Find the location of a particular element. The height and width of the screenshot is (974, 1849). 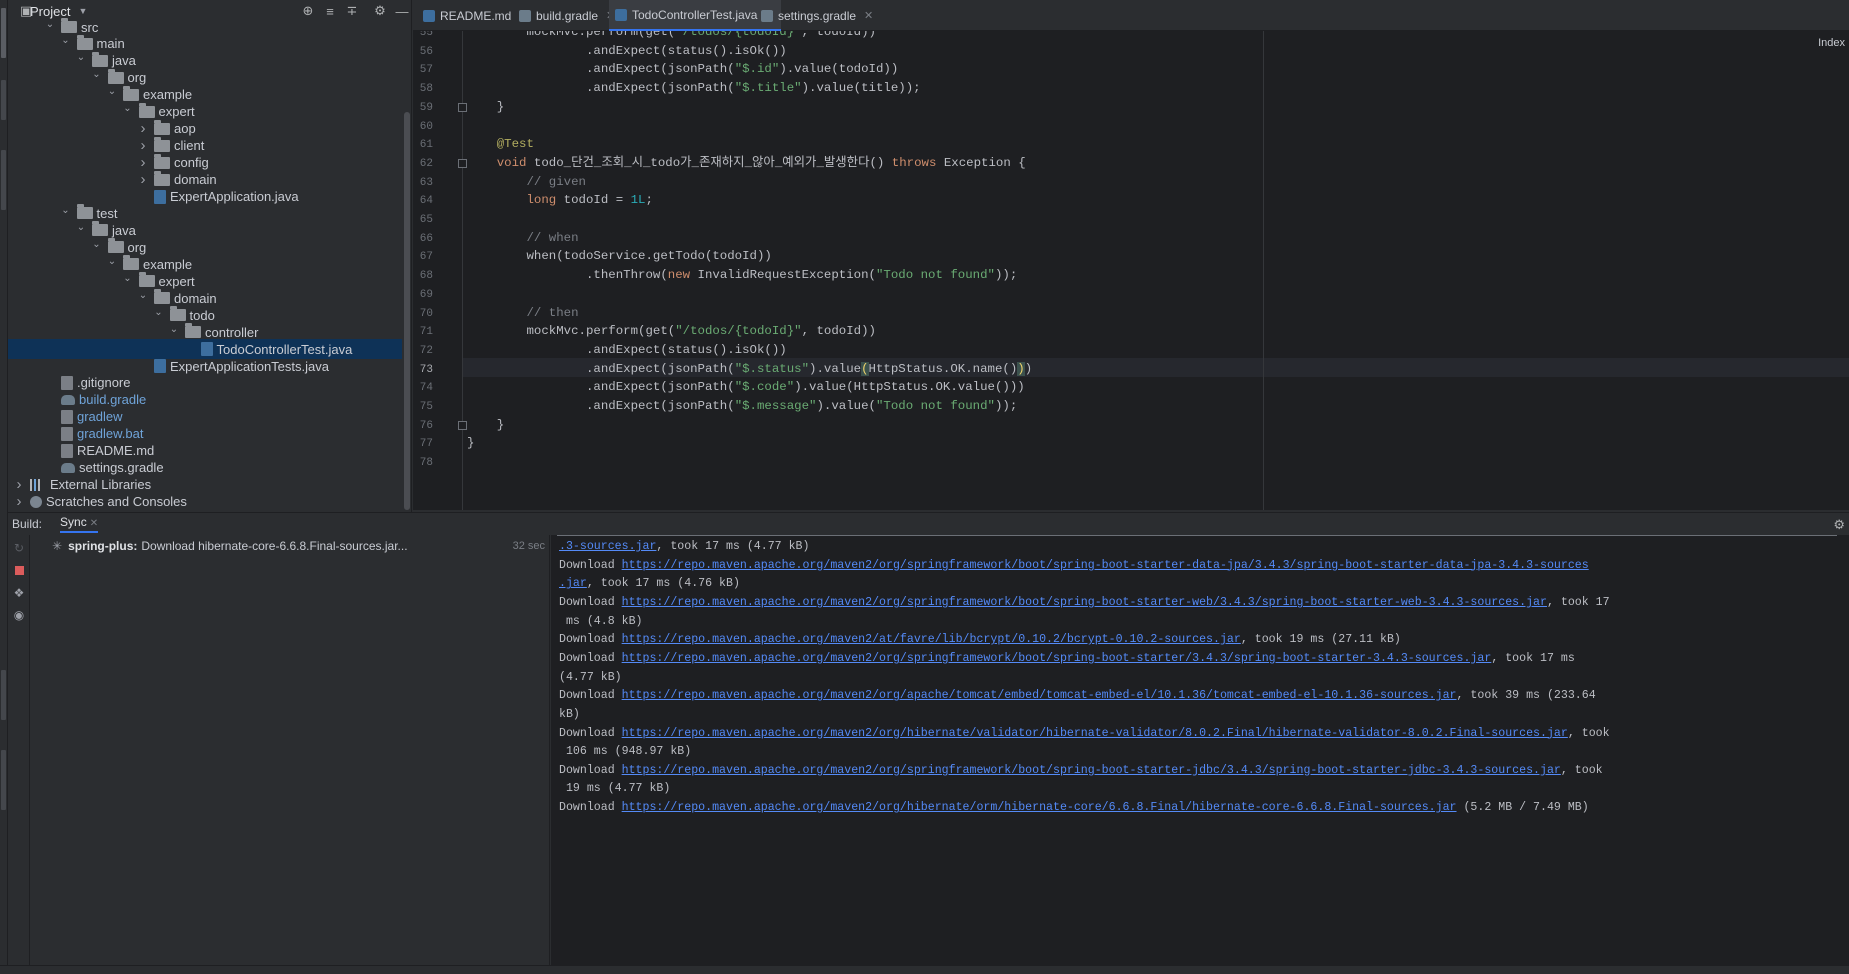

notifications-tool-button is located at coordinates (3, 780).